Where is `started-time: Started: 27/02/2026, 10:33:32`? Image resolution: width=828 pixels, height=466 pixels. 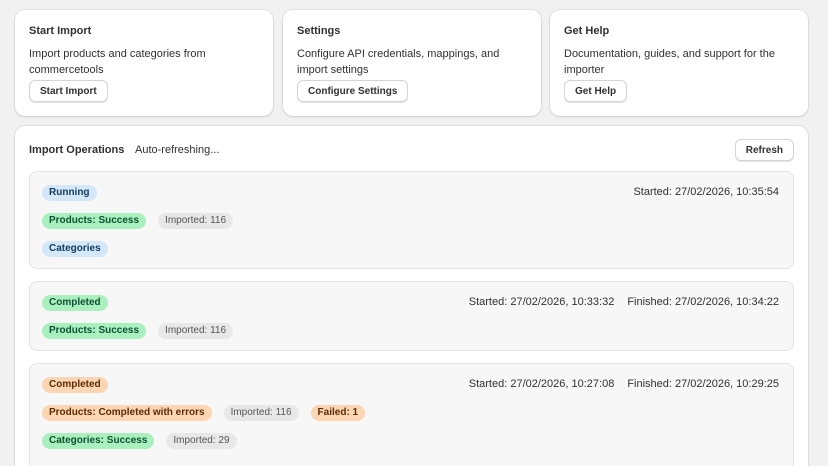
started-time: Started: 27/02/2026, 10:33:32 is located at coordinates (541, 302).